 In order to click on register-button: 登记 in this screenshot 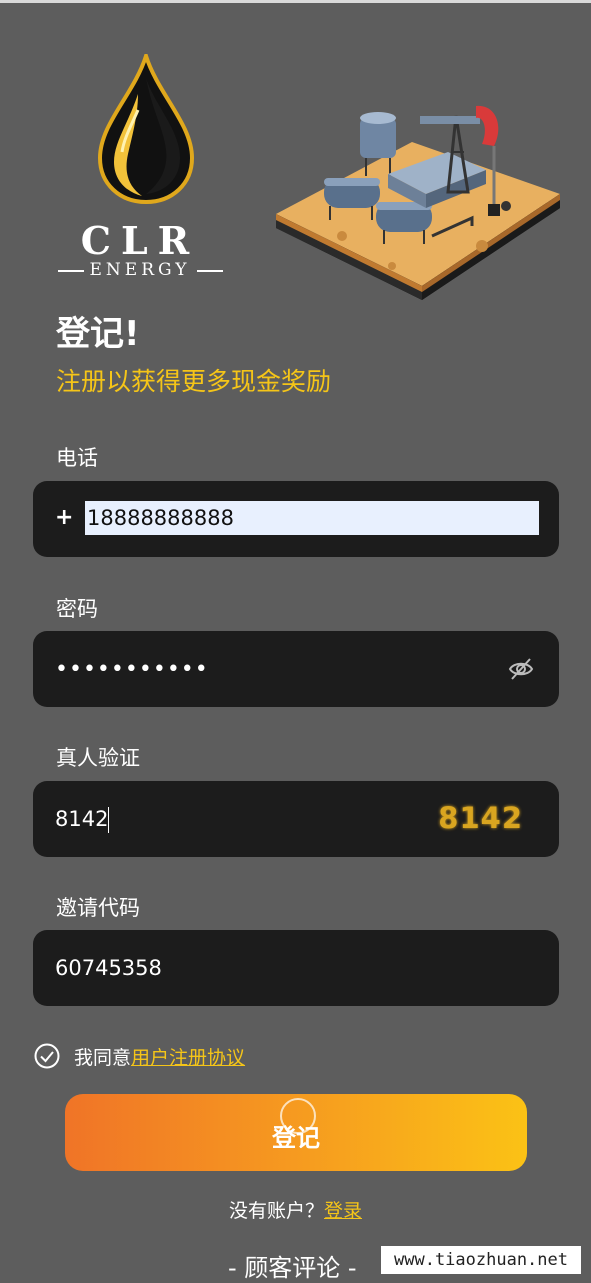, I will do `click(296, 1132)`.